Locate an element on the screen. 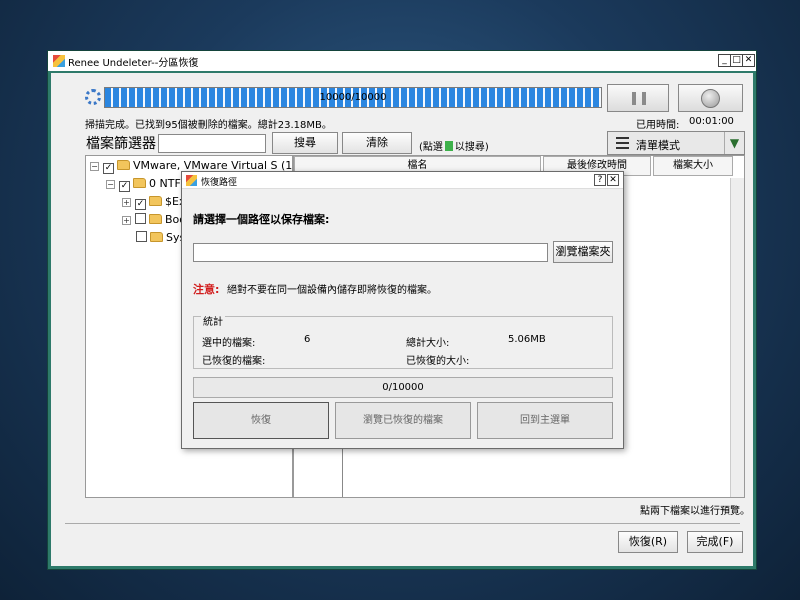 The image size is (800, 600). view-mode-select: 清單模式 ▼ is located at coordinates (676, 143).